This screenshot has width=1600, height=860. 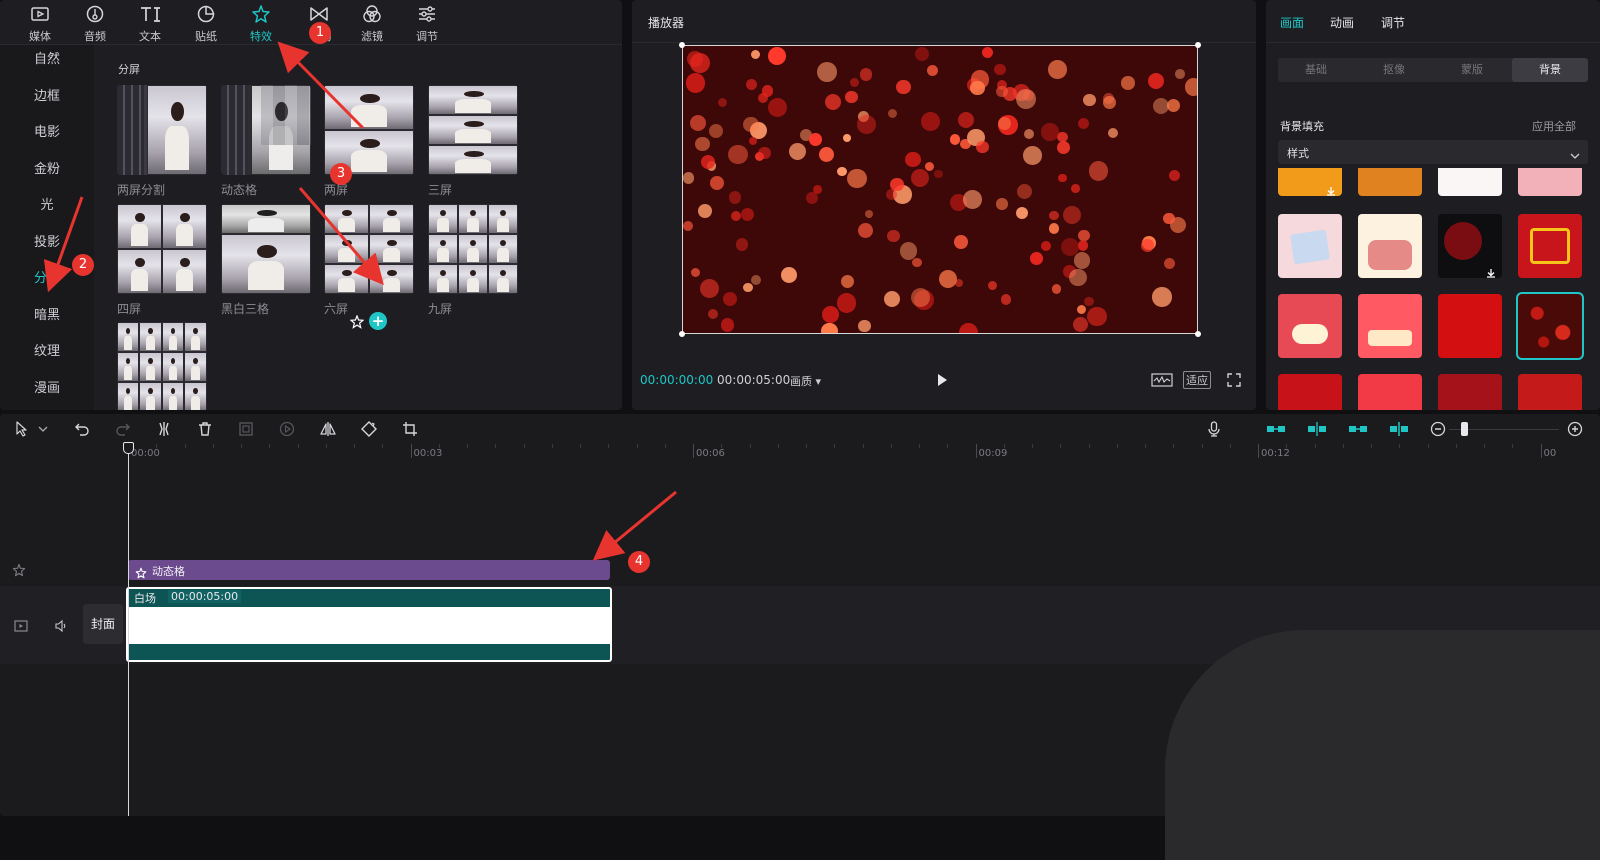 I want to click on tool-filter: 滤镜, so click(x=372, y=22).